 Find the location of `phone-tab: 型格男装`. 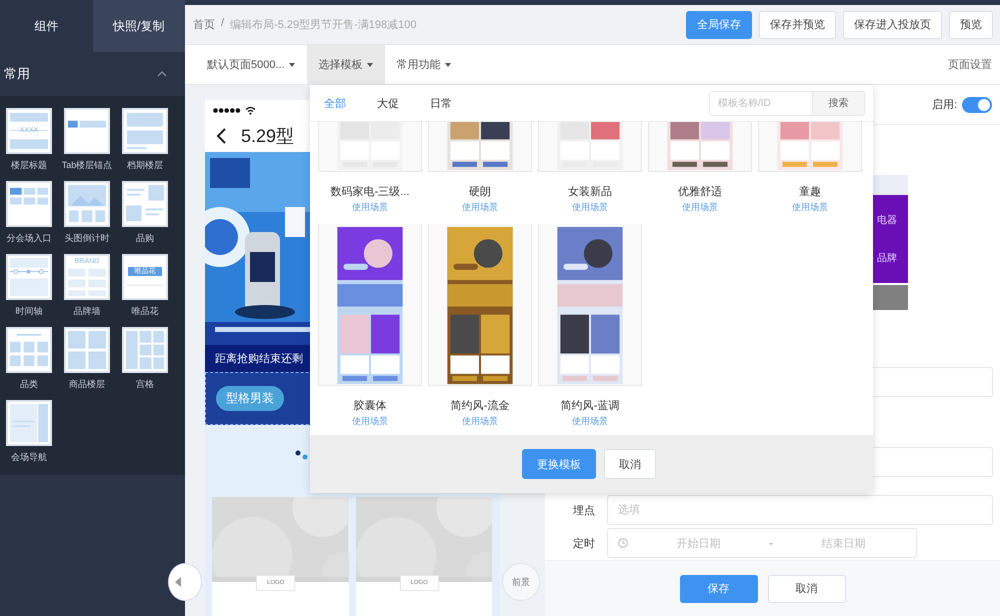

phone-tab: 型格男装 is located at coordinates (250, 398).